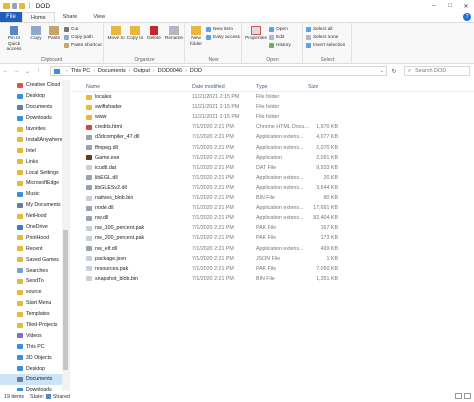 This screenshot has height=402, width=474. Describe the element at coordinates (394, 71) in the screenshot. I see `refresh-icon: ↻` at that location.